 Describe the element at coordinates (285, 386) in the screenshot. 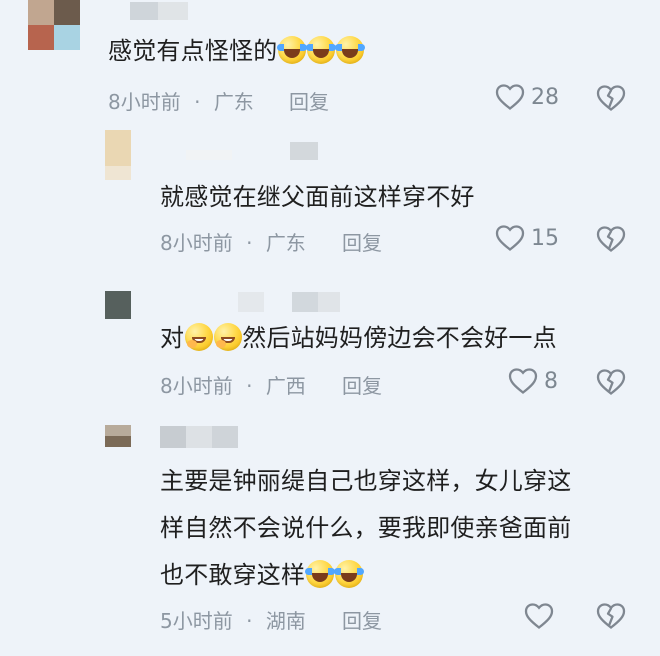

I see `comment-location: 广西` at that location.